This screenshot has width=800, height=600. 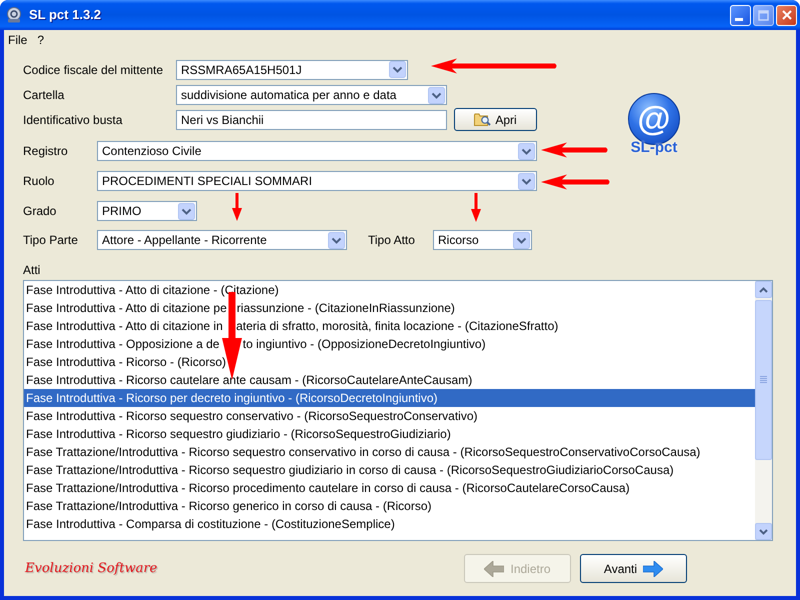 I want to click on menu-item: File, so click(x=18, y=39).